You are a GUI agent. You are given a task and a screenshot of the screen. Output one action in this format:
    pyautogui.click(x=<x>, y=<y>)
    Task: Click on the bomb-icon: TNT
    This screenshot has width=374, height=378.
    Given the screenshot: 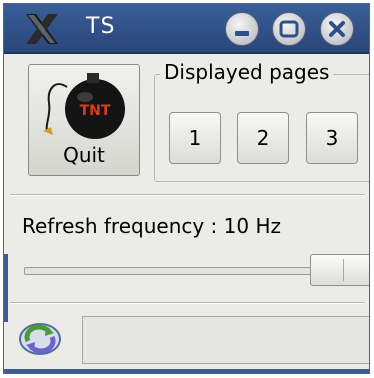 What is the action you would take?
    pyautogui.click(x=84, y=106)
    